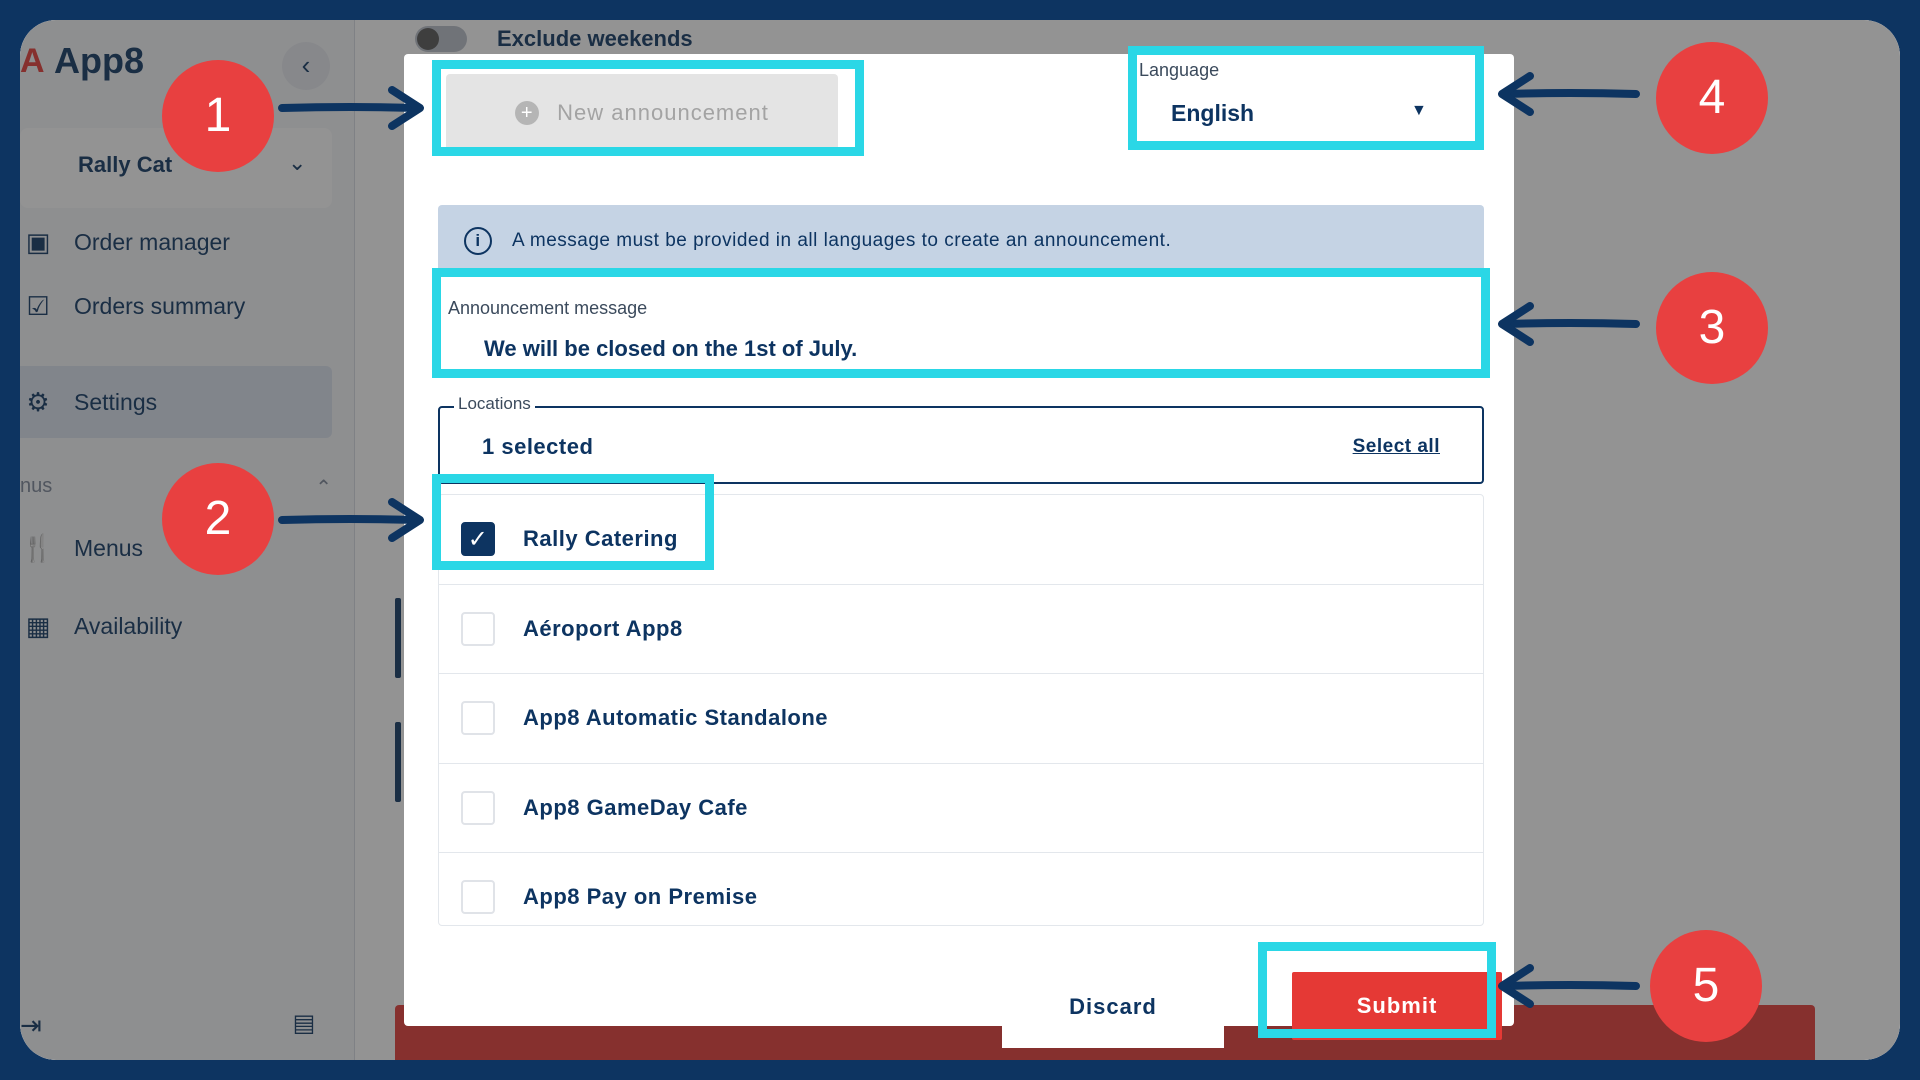  Describe the element at coordinates (1712, 328) in the screenshot. I see `callout-3: 3` at that location.